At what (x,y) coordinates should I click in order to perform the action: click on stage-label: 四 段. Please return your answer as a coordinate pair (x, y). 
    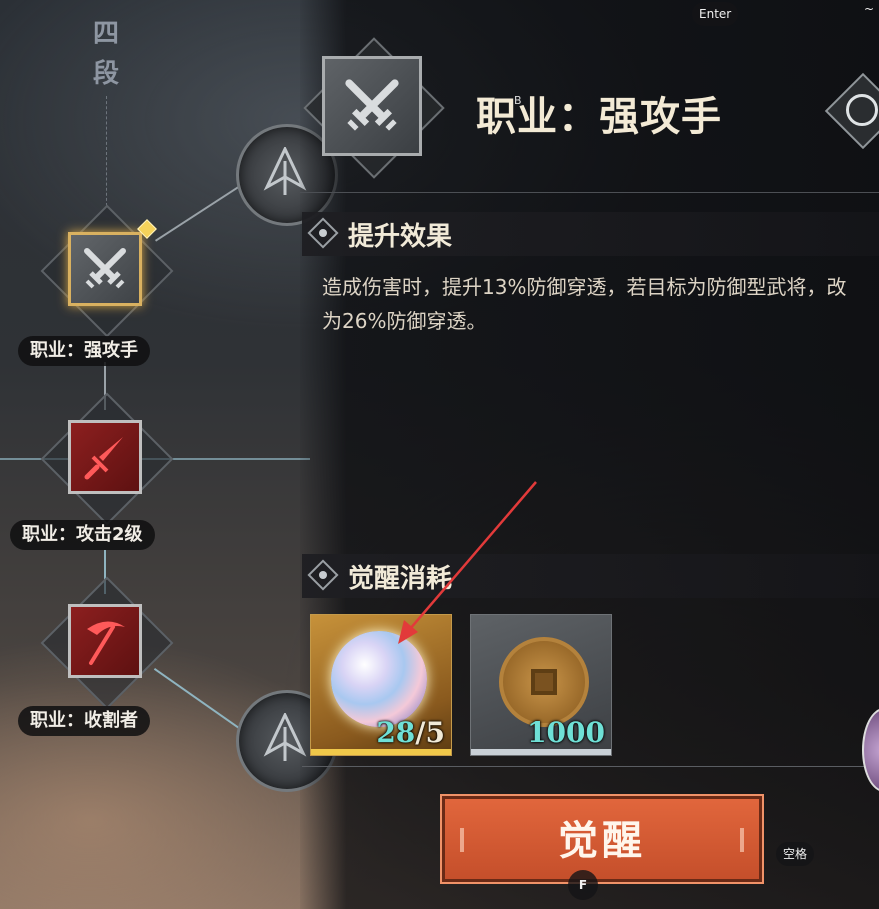
    Looking at the image, I should click on (106, 54).